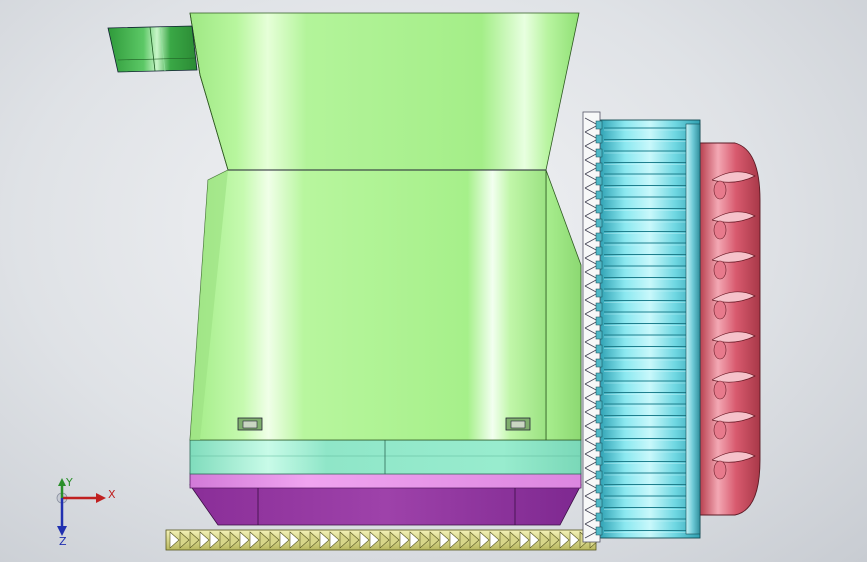 This screenshot has width=867, height=562. I want to click on y-axis-label: Y, so click(69, 483).